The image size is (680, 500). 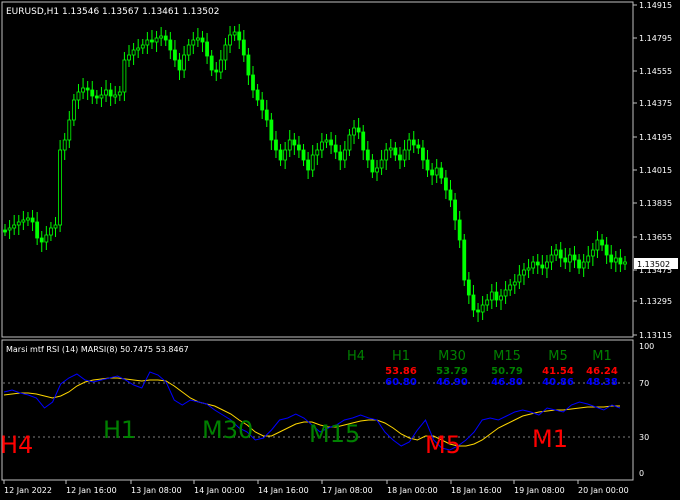 What do you see at coordinates (28, 490) in the screenshot?
I see `time-tick-label: 12 Jan 2022` at bounding box center [28, 490].